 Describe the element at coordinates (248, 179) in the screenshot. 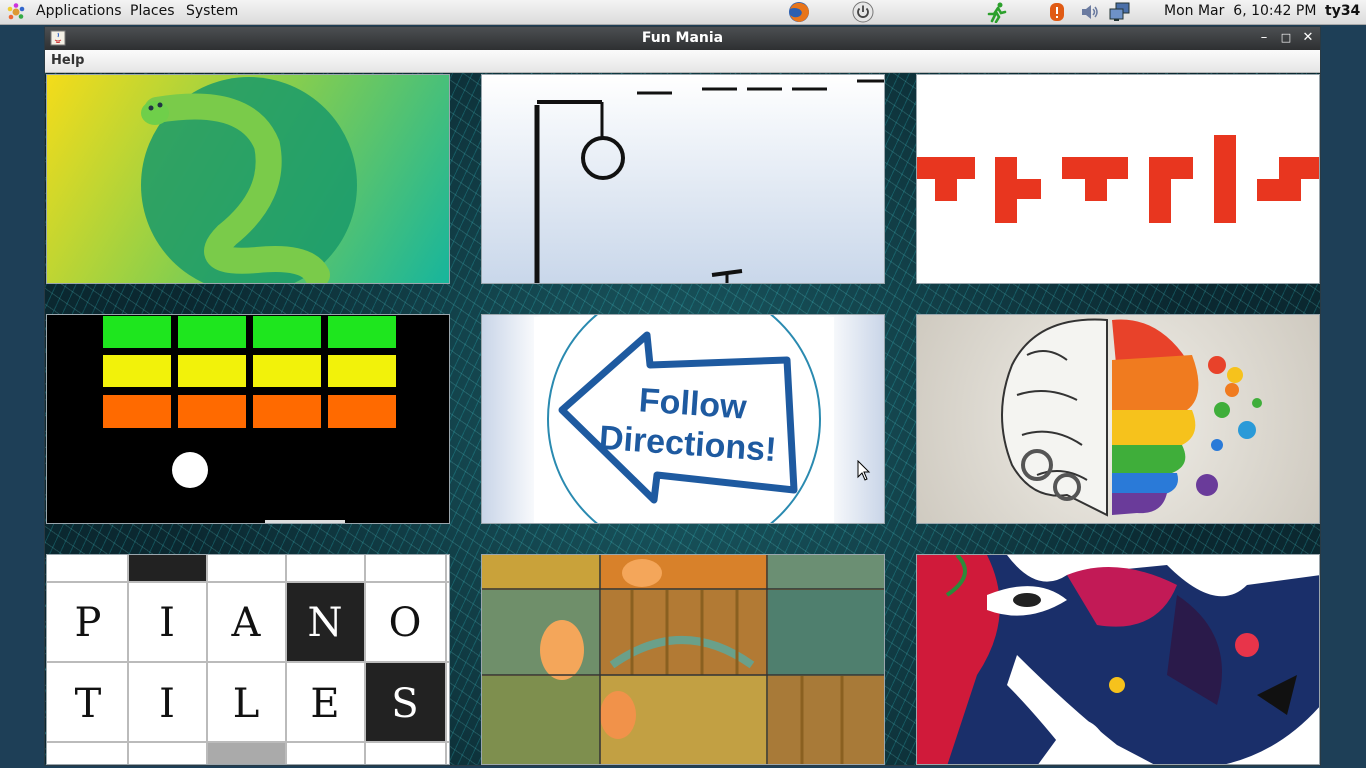

I see `snake-game-tile` at that location.